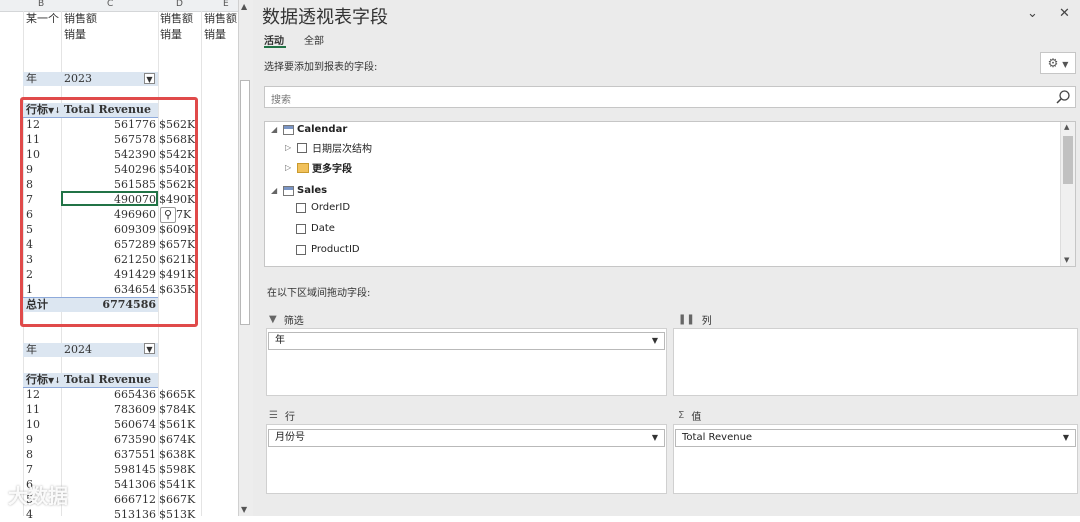 The image size is (1080, 522). I want to click on pane-title: 数据透视表字段, so click(325, 17).